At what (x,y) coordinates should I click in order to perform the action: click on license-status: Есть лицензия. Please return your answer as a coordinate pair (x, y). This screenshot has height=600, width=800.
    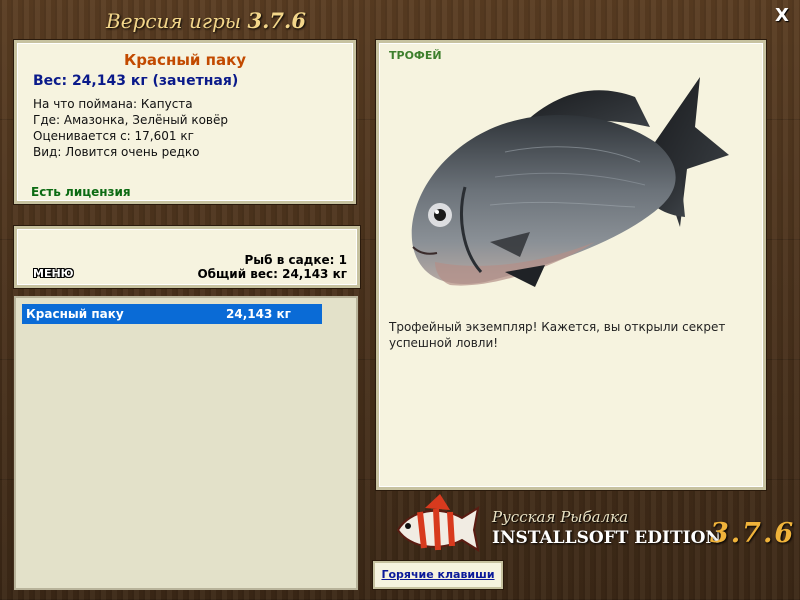
    Looking at the image, I should click on (81, 192).